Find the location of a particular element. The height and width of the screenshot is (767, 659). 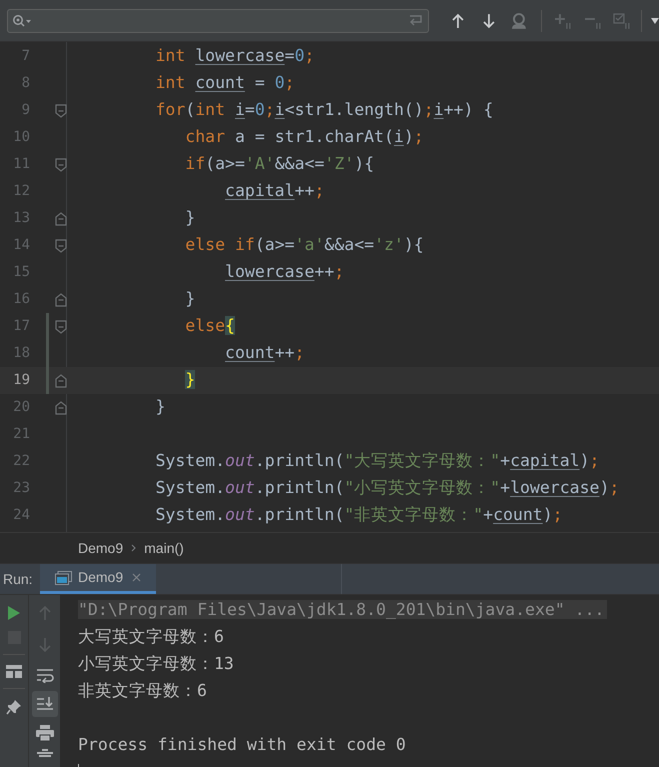

line-number: 12 is located at coordinates (21, 191).